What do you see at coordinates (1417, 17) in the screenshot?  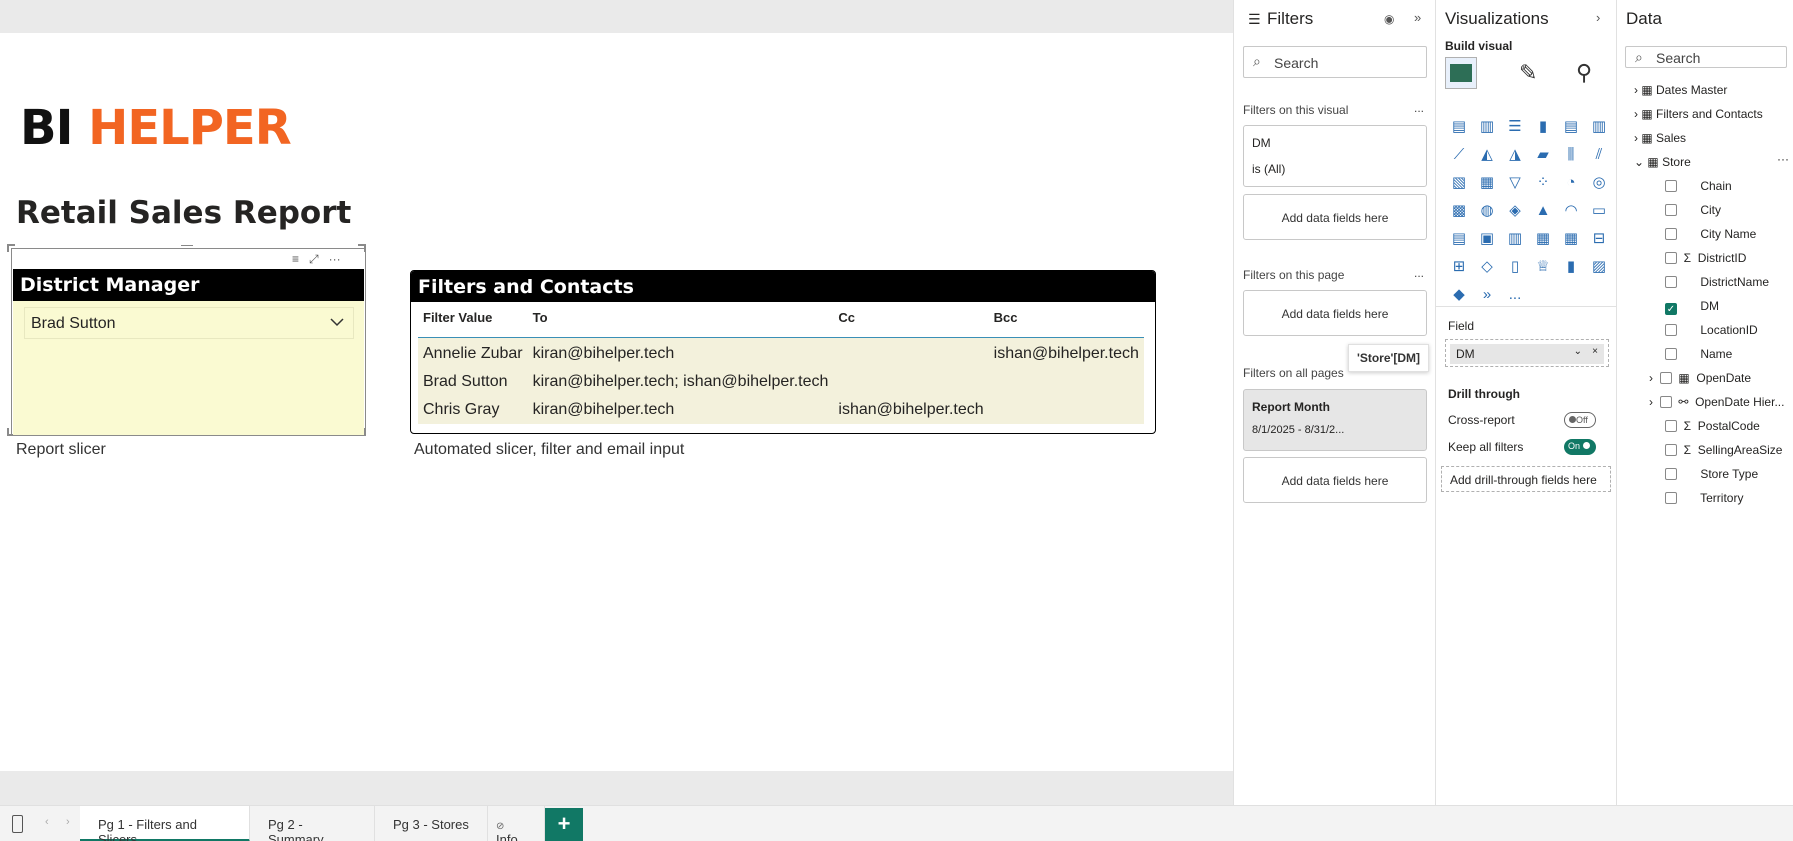 I see `collapse-pane-icon: »` at bounding box center [1417, 17].